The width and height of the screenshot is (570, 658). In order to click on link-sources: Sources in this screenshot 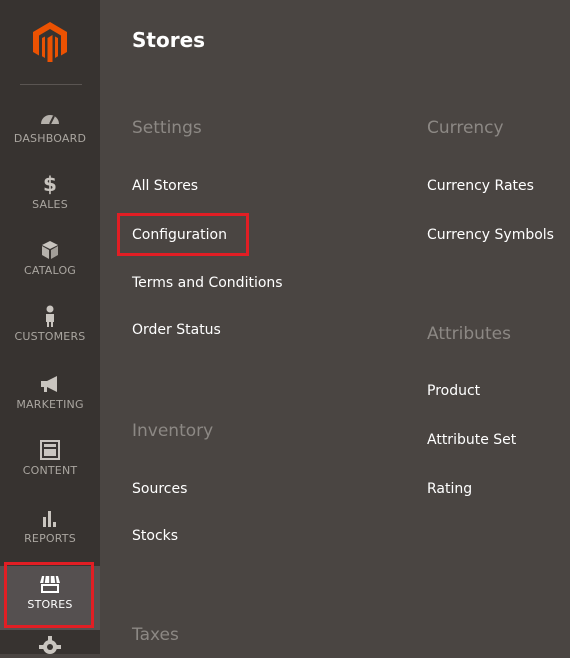, I will do `click(159, 489)`.